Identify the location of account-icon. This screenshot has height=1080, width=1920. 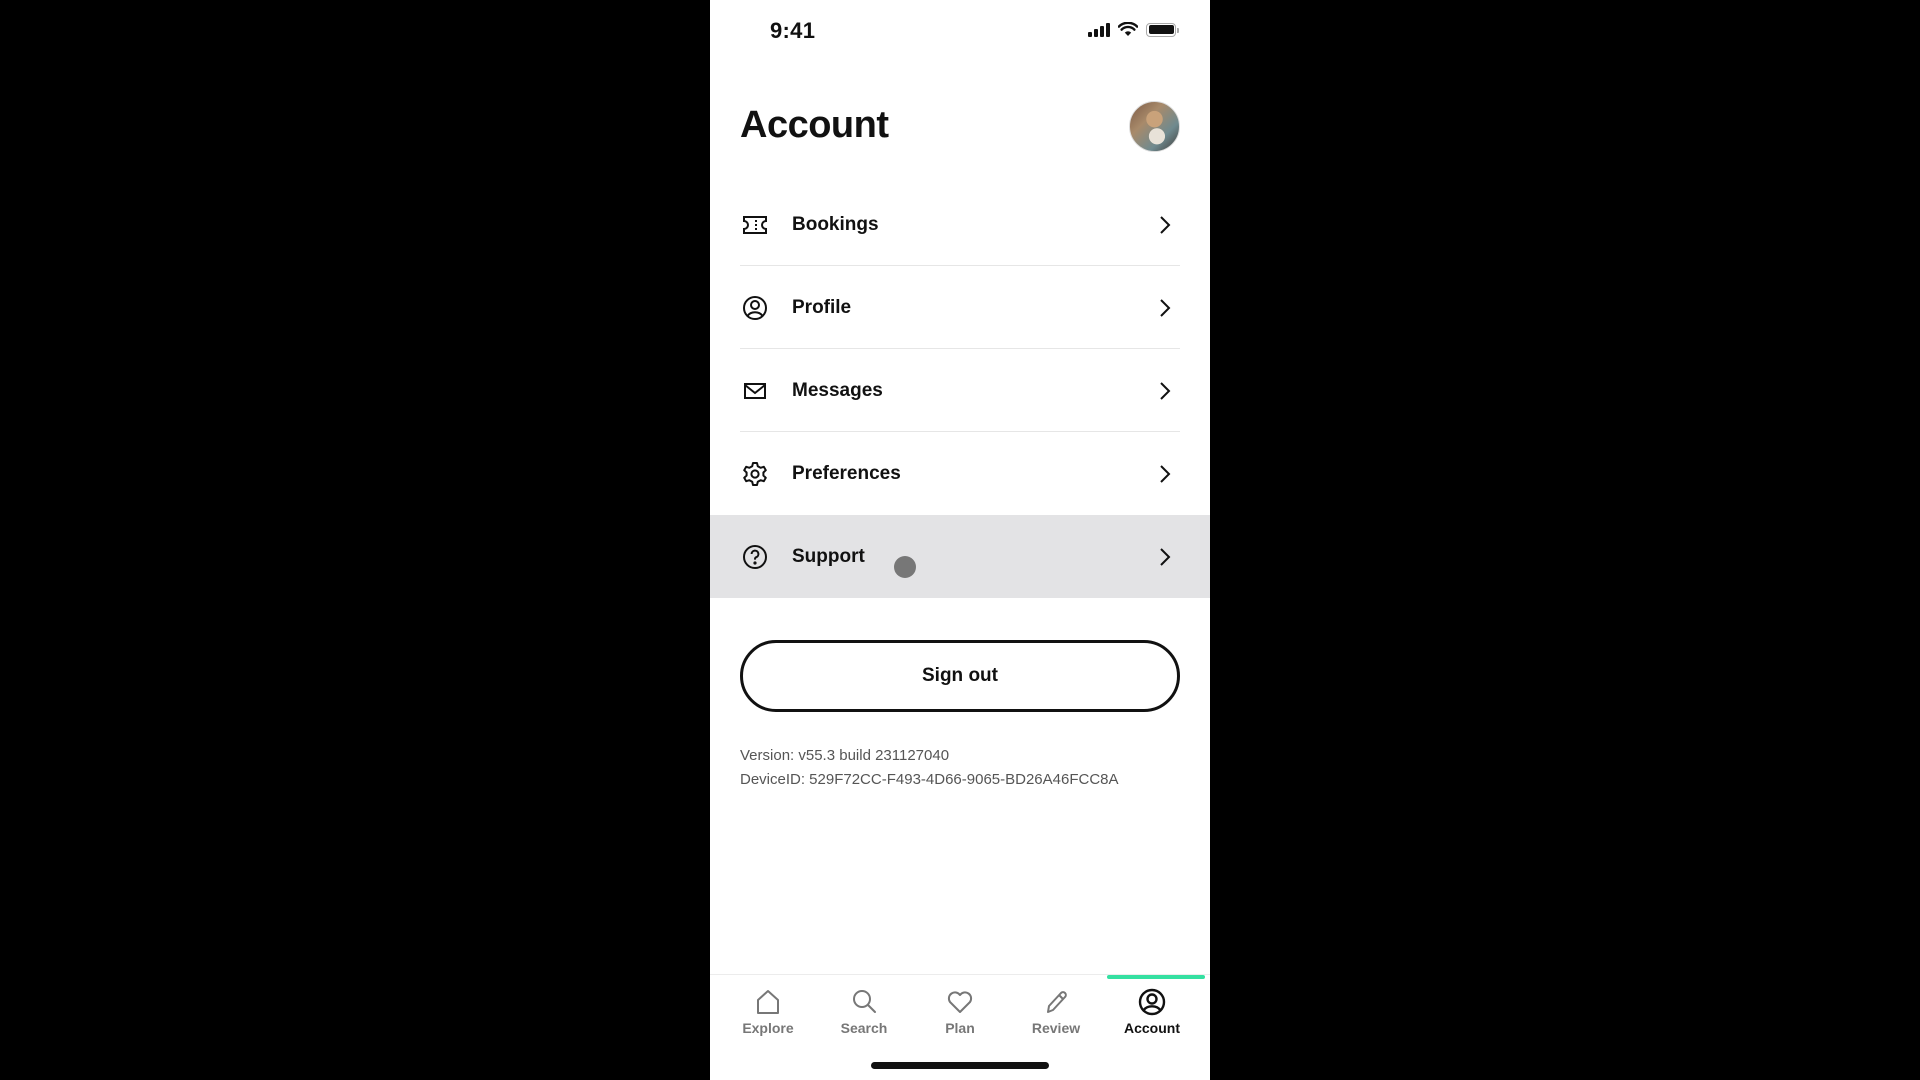
(1152, 1002).